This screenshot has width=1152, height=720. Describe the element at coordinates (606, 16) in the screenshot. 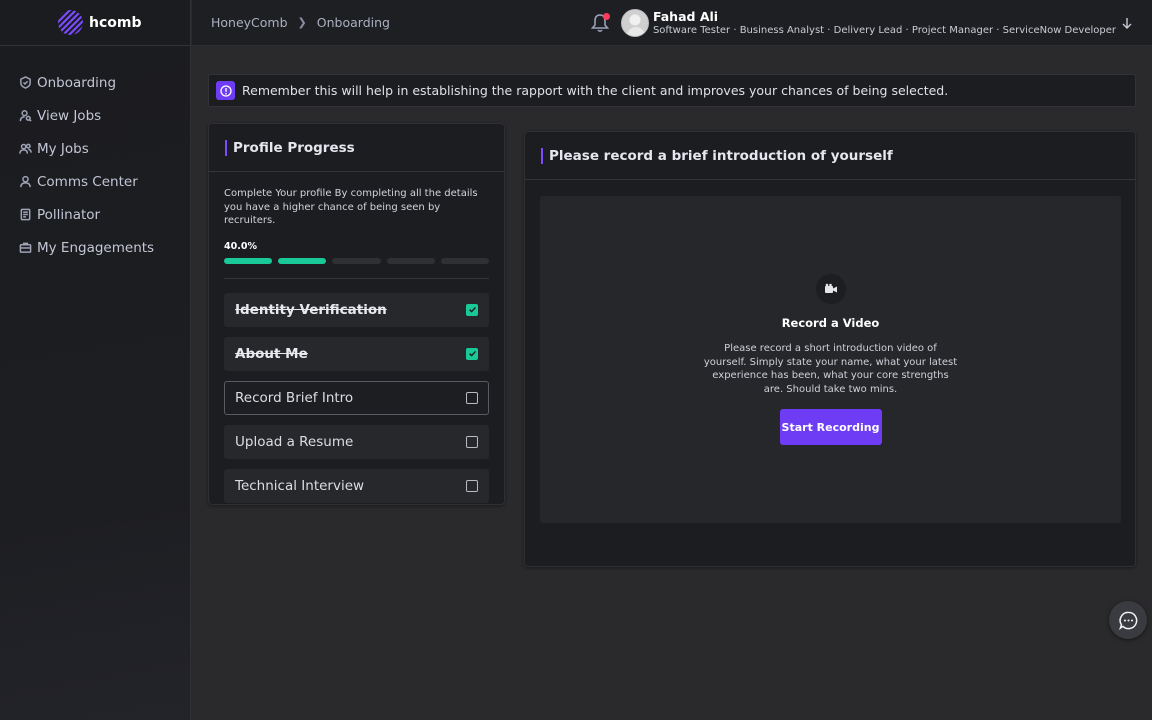

I see `notification-dot` at that location.